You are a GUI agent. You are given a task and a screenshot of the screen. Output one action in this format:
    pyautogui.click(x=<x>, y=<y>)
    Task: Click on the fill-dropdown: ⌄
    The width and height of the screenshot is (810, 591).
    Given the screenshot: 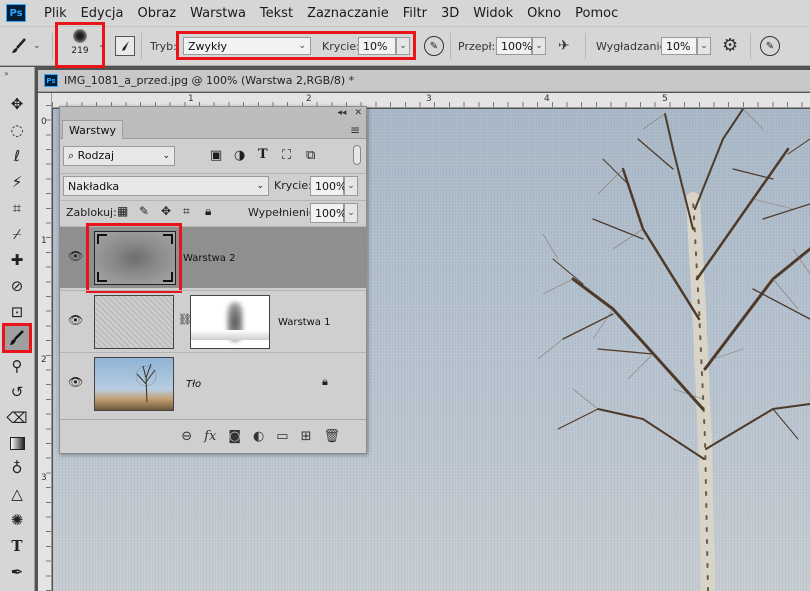 What is the action you would take?
    pyautogui.click(x=351, y=213)
    